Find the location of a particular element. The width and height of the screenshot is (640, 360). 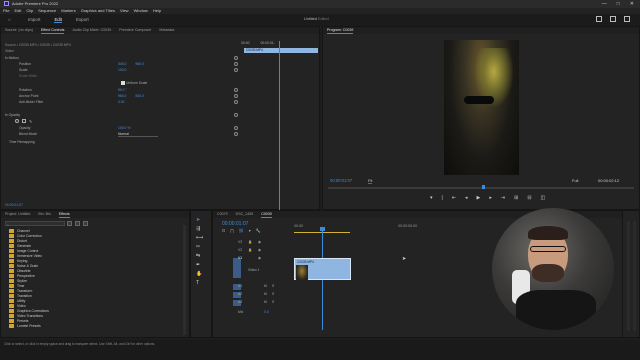

tab-program: Program: C0039 is located at coordinates (340, 30).